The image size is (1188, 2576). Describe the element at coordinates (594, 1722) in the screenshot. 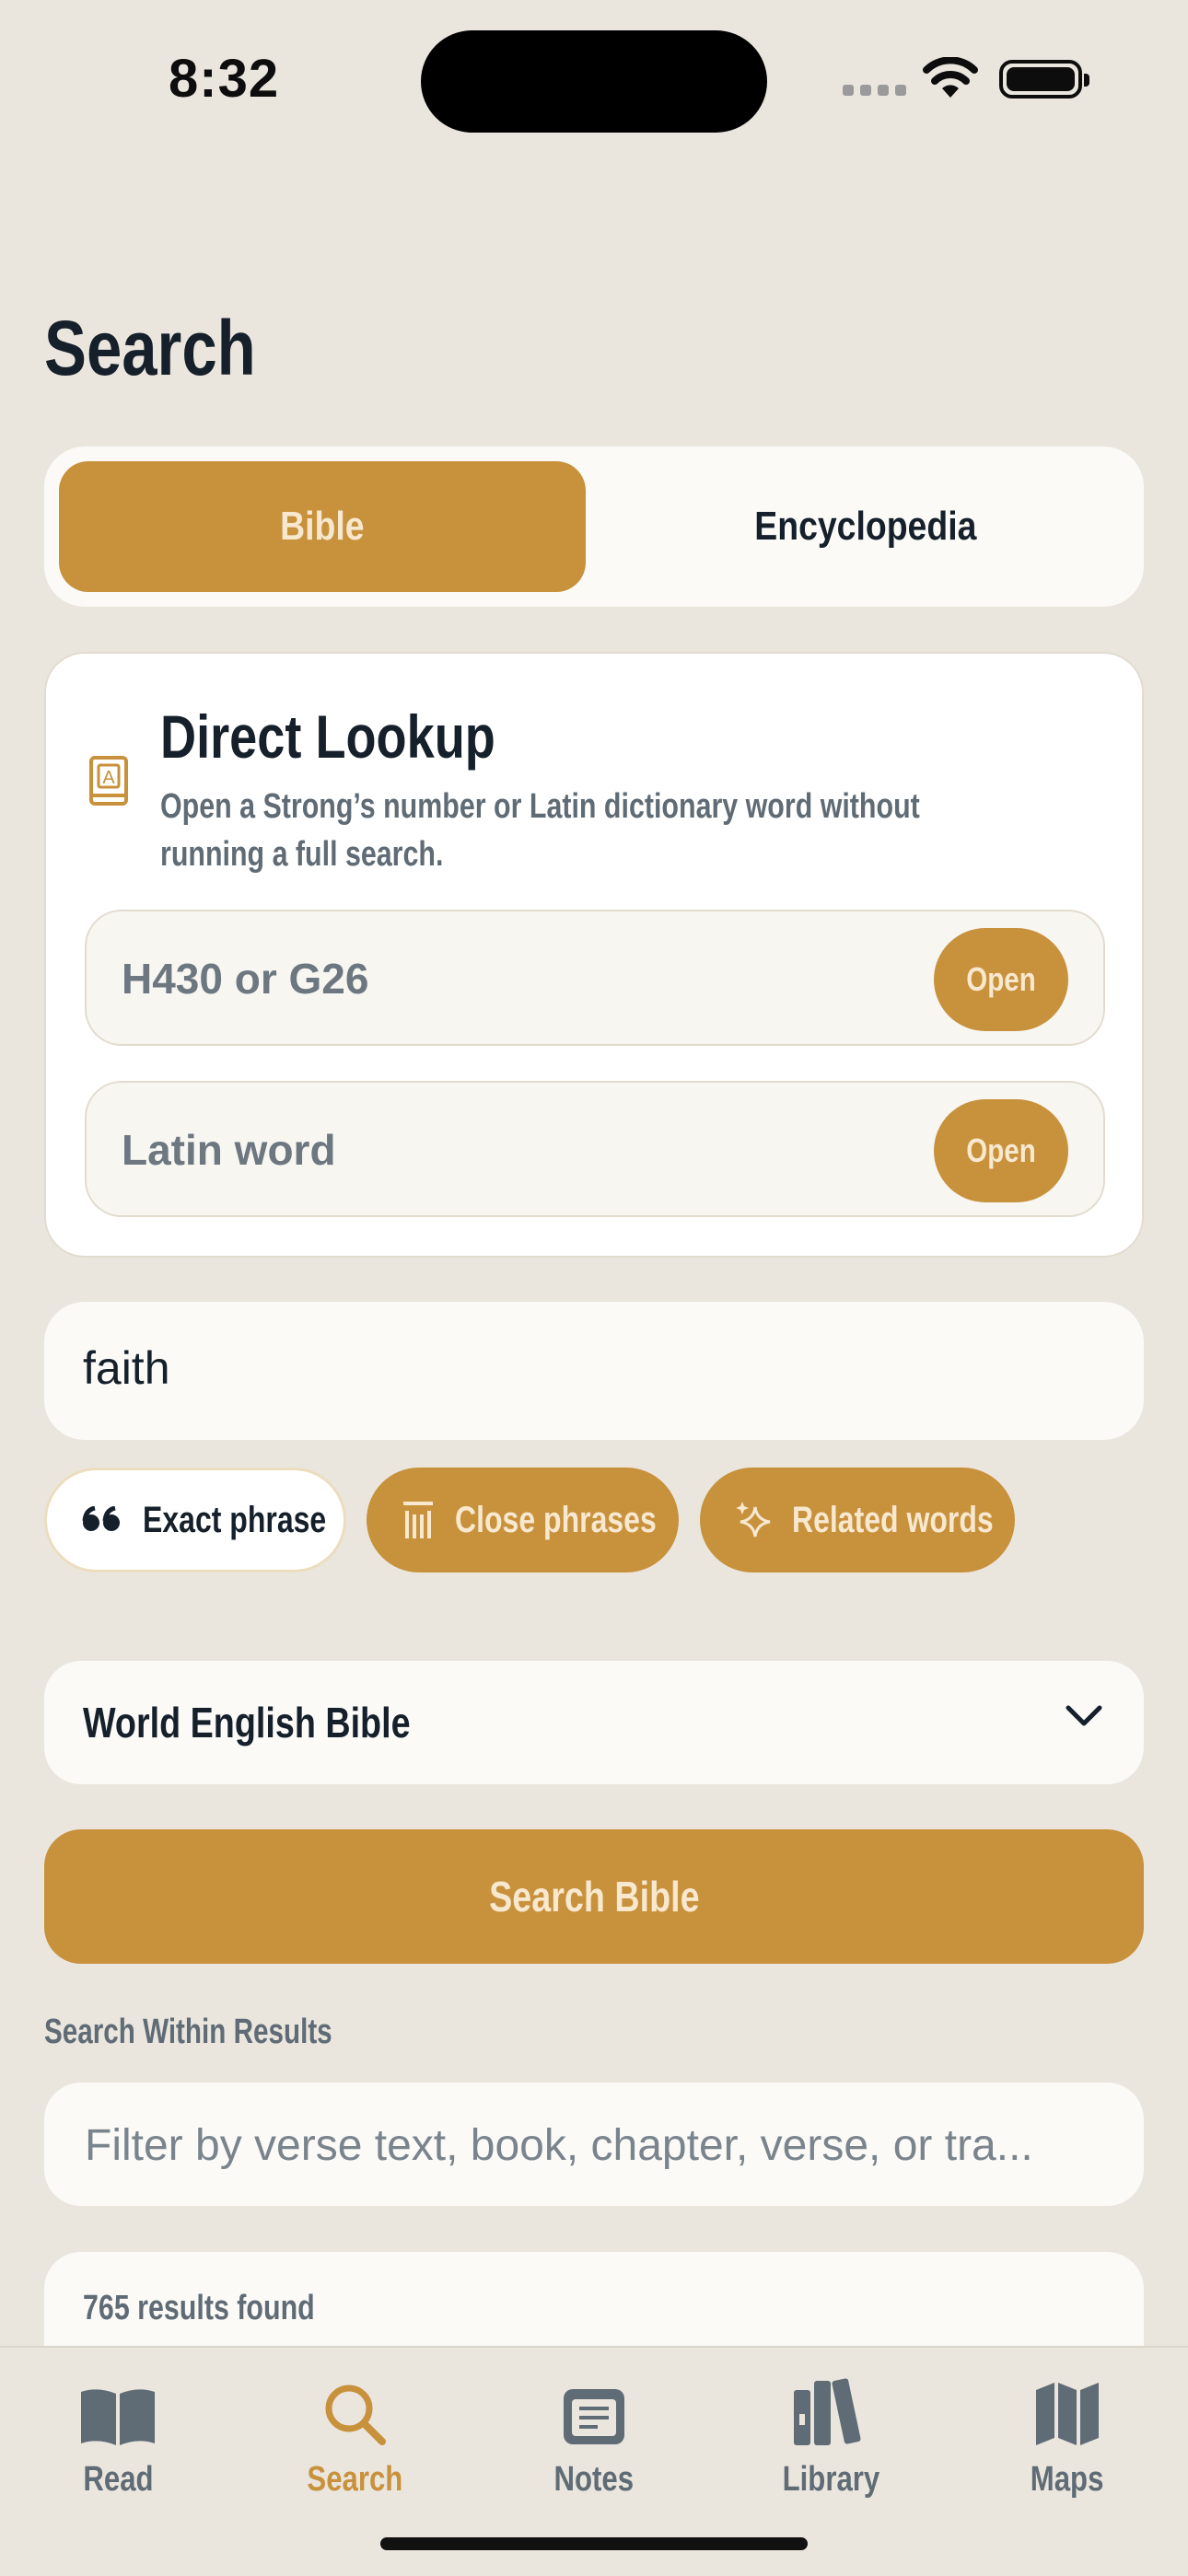

I see `translation-picker: World English Bible` at that location.